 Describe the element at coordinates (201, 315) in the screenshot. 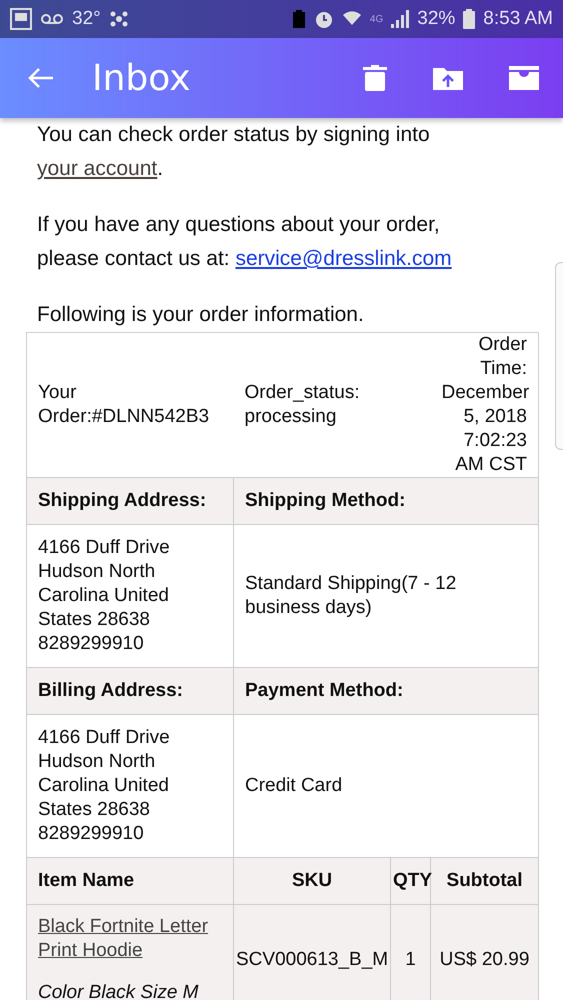

I see `email-paragraph: Following is your order information.` at that location.